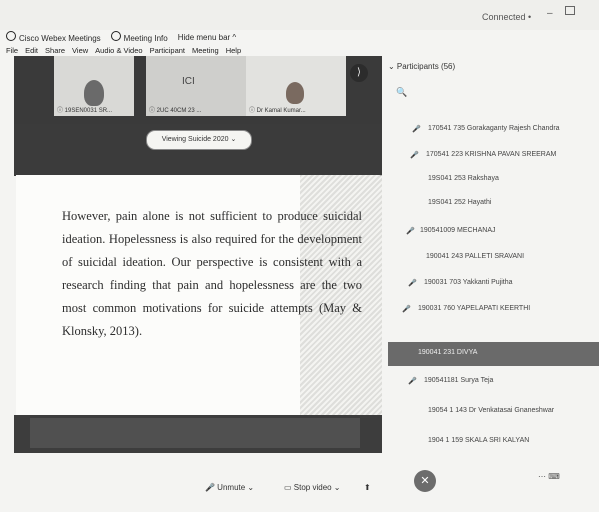 The width and height of the screenshot is (599, 512). Describe the element at coordinates (474, 308) in the screenshot. I see `participant-name: 190031 760 YAPELAPATI KEERTHI` at that location.